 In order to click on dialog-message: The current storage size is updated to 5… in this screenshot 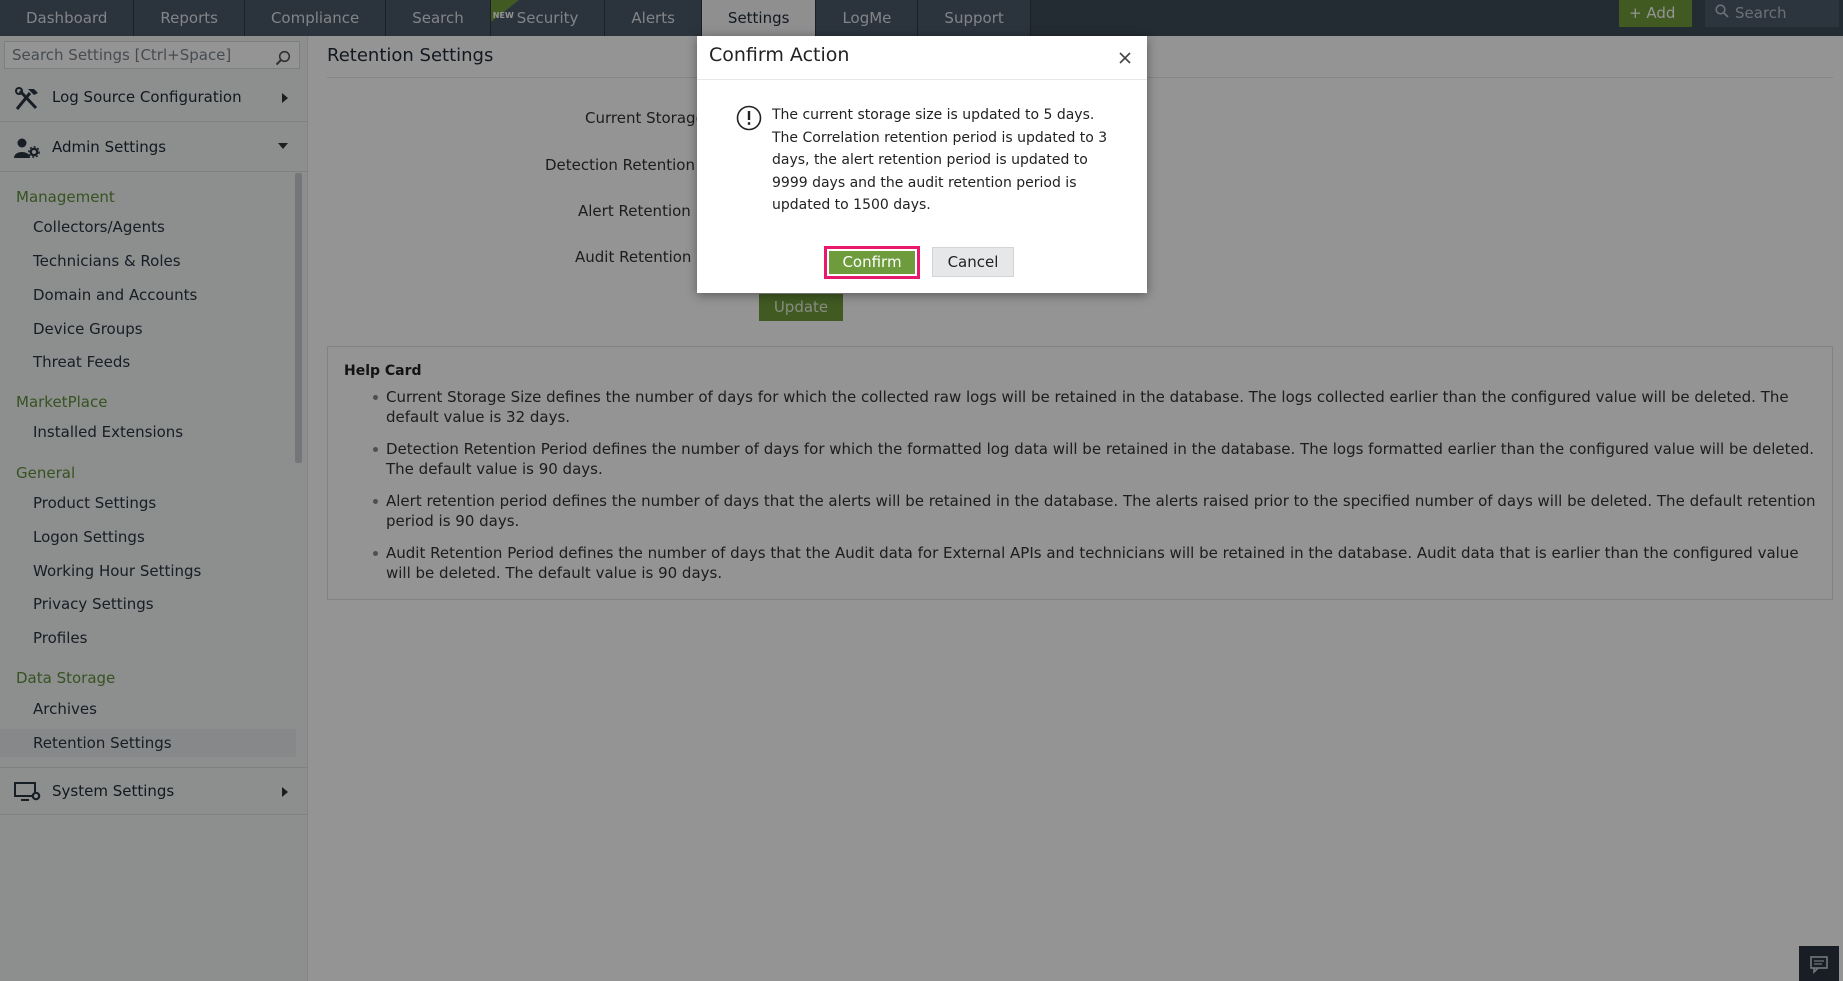, I will do `click(940, 160)`.